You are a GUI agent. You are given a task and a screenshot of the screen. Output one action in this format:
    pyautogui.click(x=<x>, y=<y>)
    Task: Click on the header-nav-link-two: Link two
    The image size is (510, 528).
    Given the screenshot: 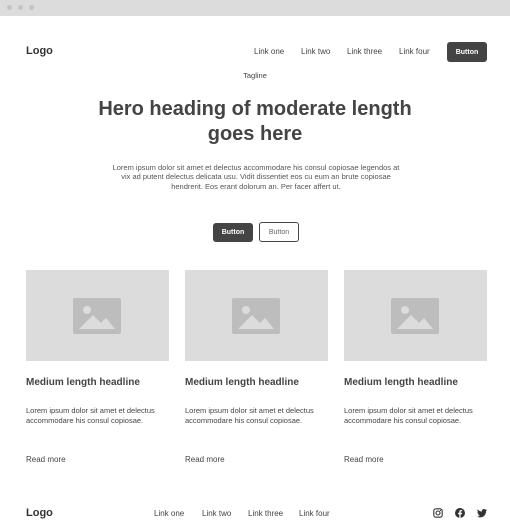 What is the action you would take?
    pyautogui.click(x=315, y=51)
    